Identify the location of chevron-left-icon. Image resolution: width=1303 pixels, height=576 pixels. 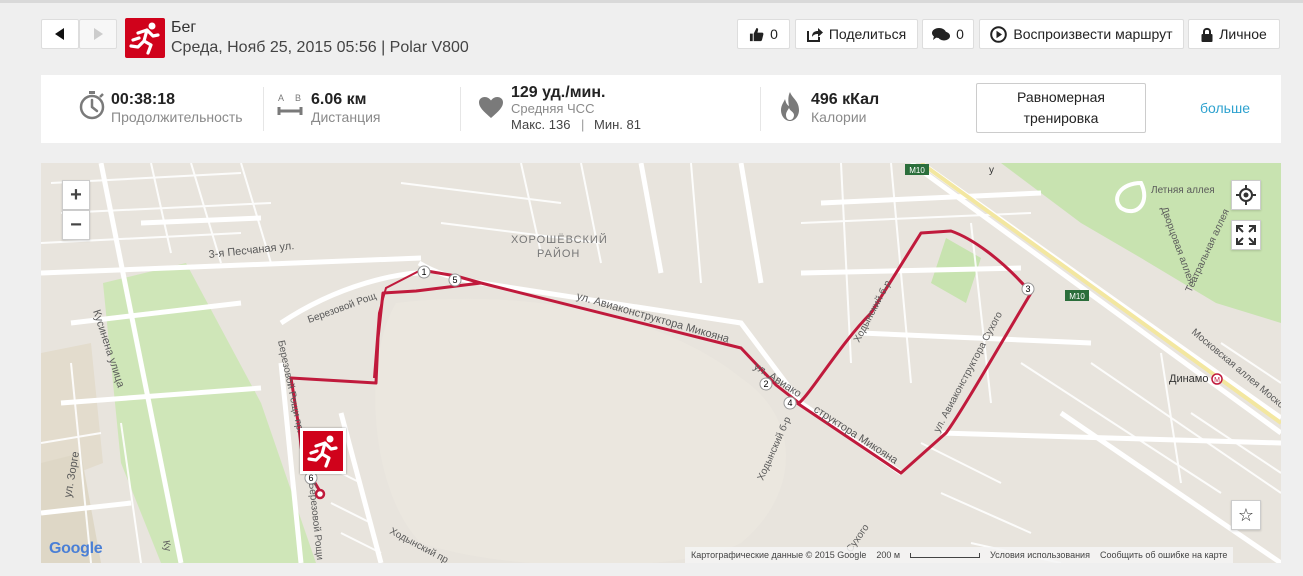
(59, 34).